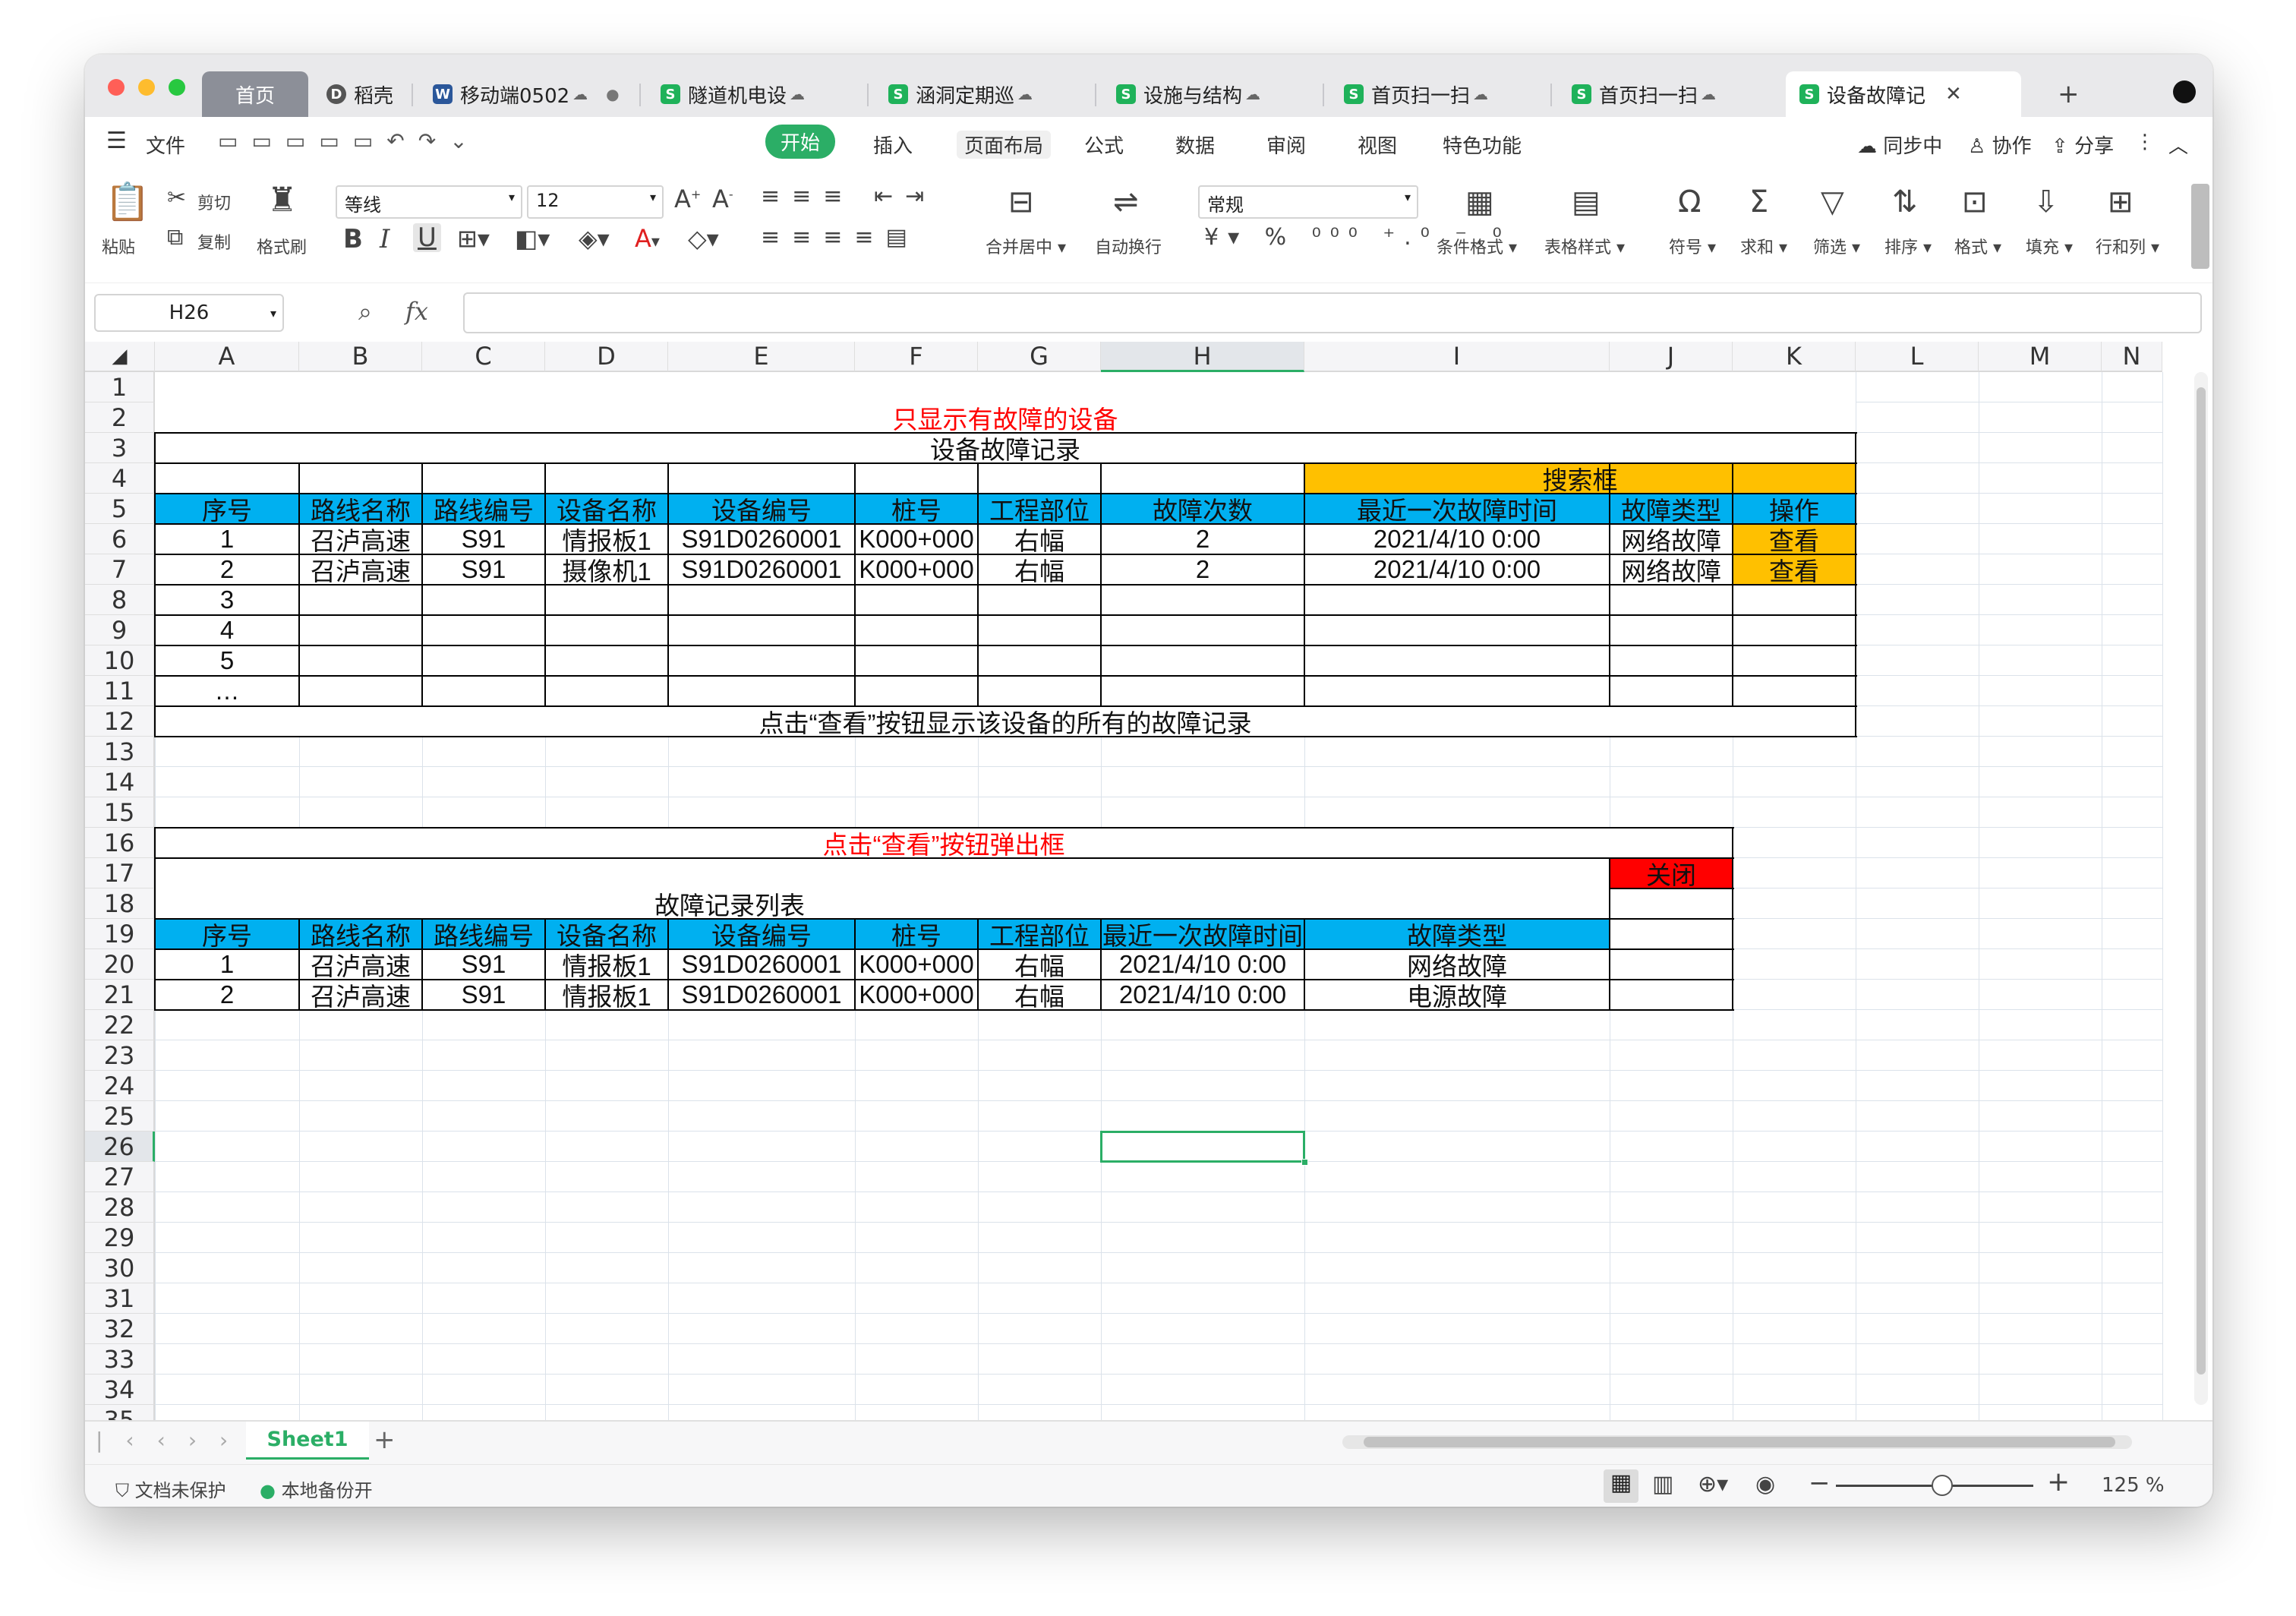  What do you see at coordinates (1129, 246) in the screenshot?
I see `wrap-text-button: 自动换行` at bounding box center [1129, 246].